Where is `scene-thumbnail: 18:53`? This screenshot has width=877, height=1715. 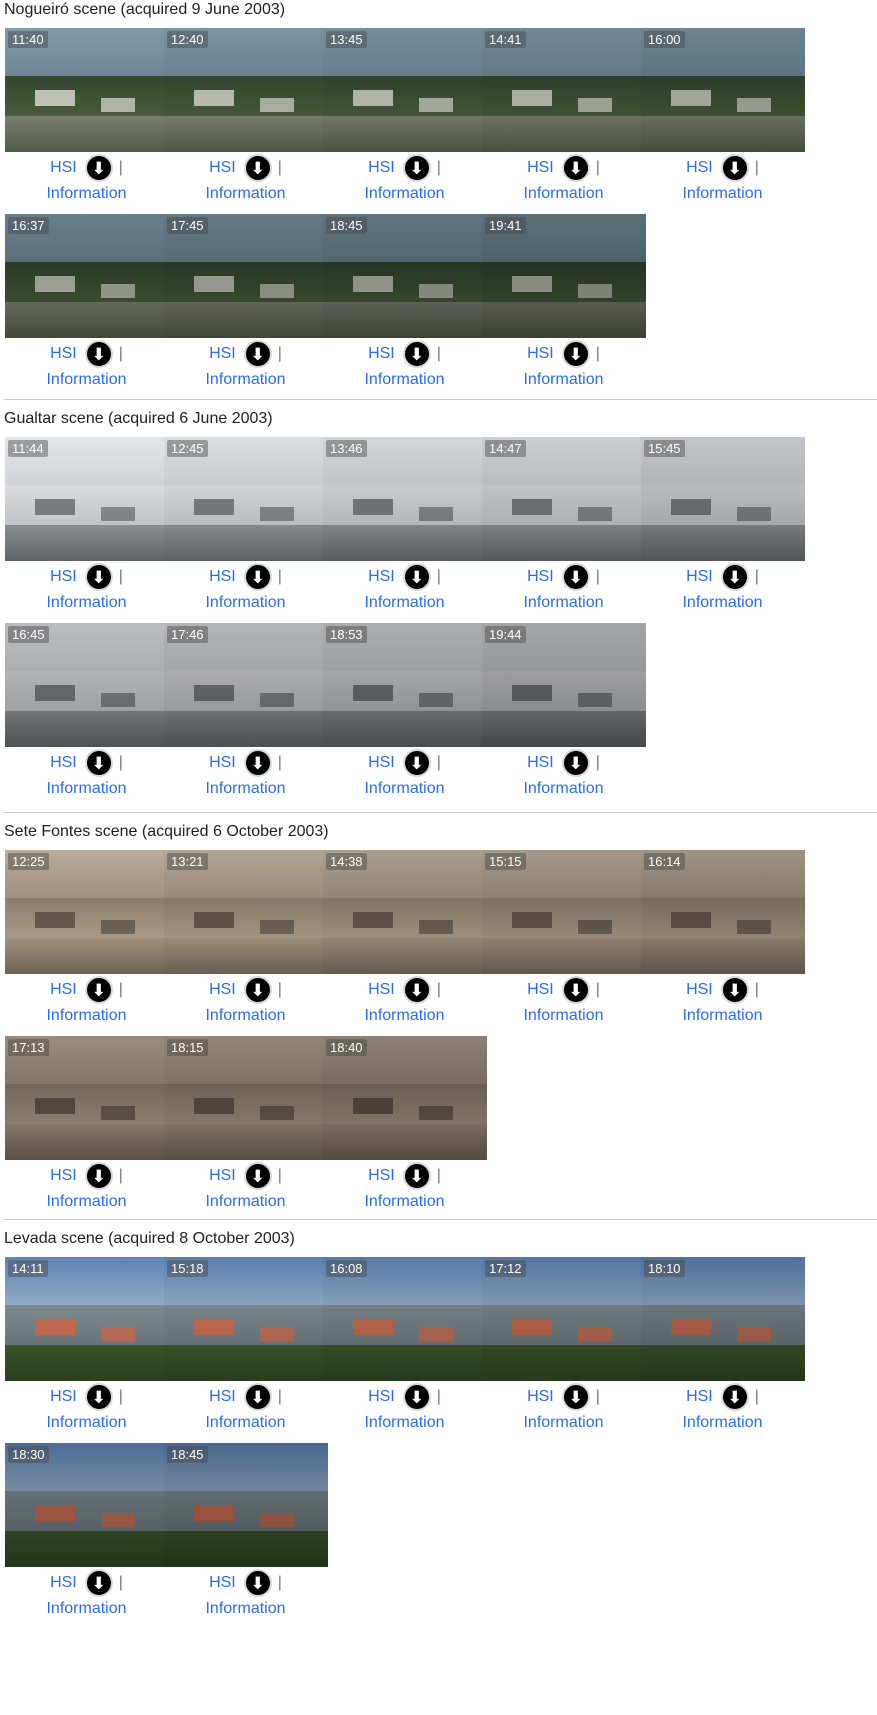
scene-thumbnail: 18:53 is located at coordinates (405, 685).